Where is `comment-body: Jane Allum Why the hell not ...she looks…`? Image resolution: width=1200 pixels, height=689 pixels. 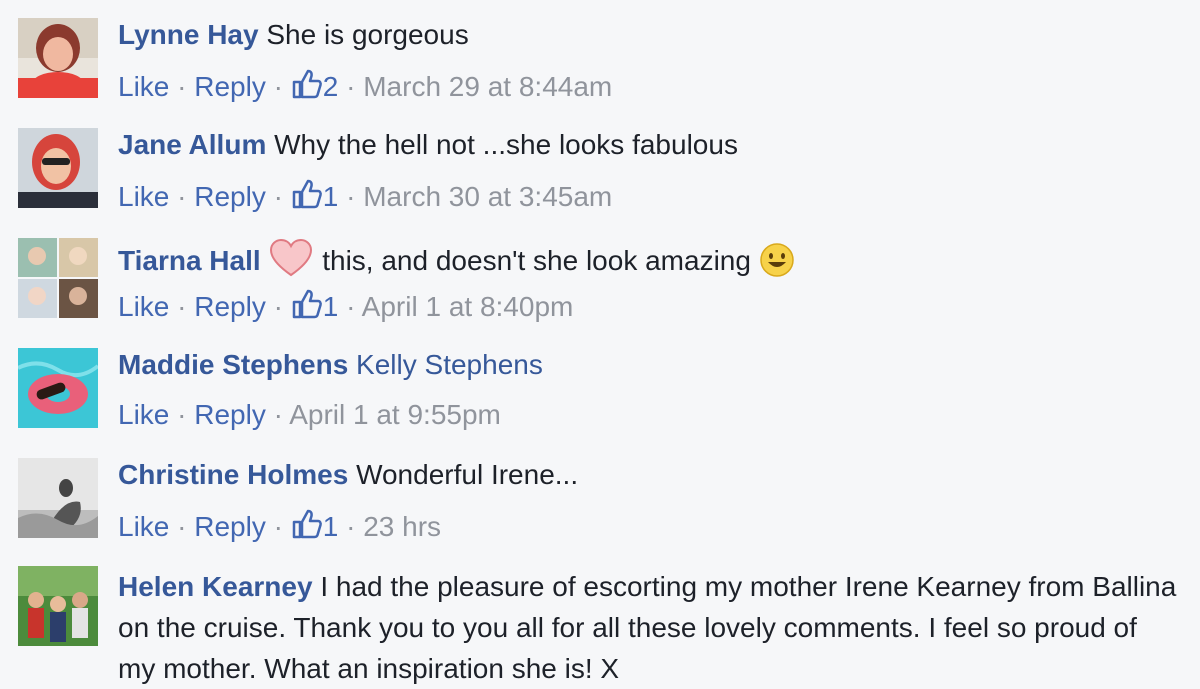 comment-body: Jane Allum Why the hell not ...she looks… is located at coordinates (428, 145).